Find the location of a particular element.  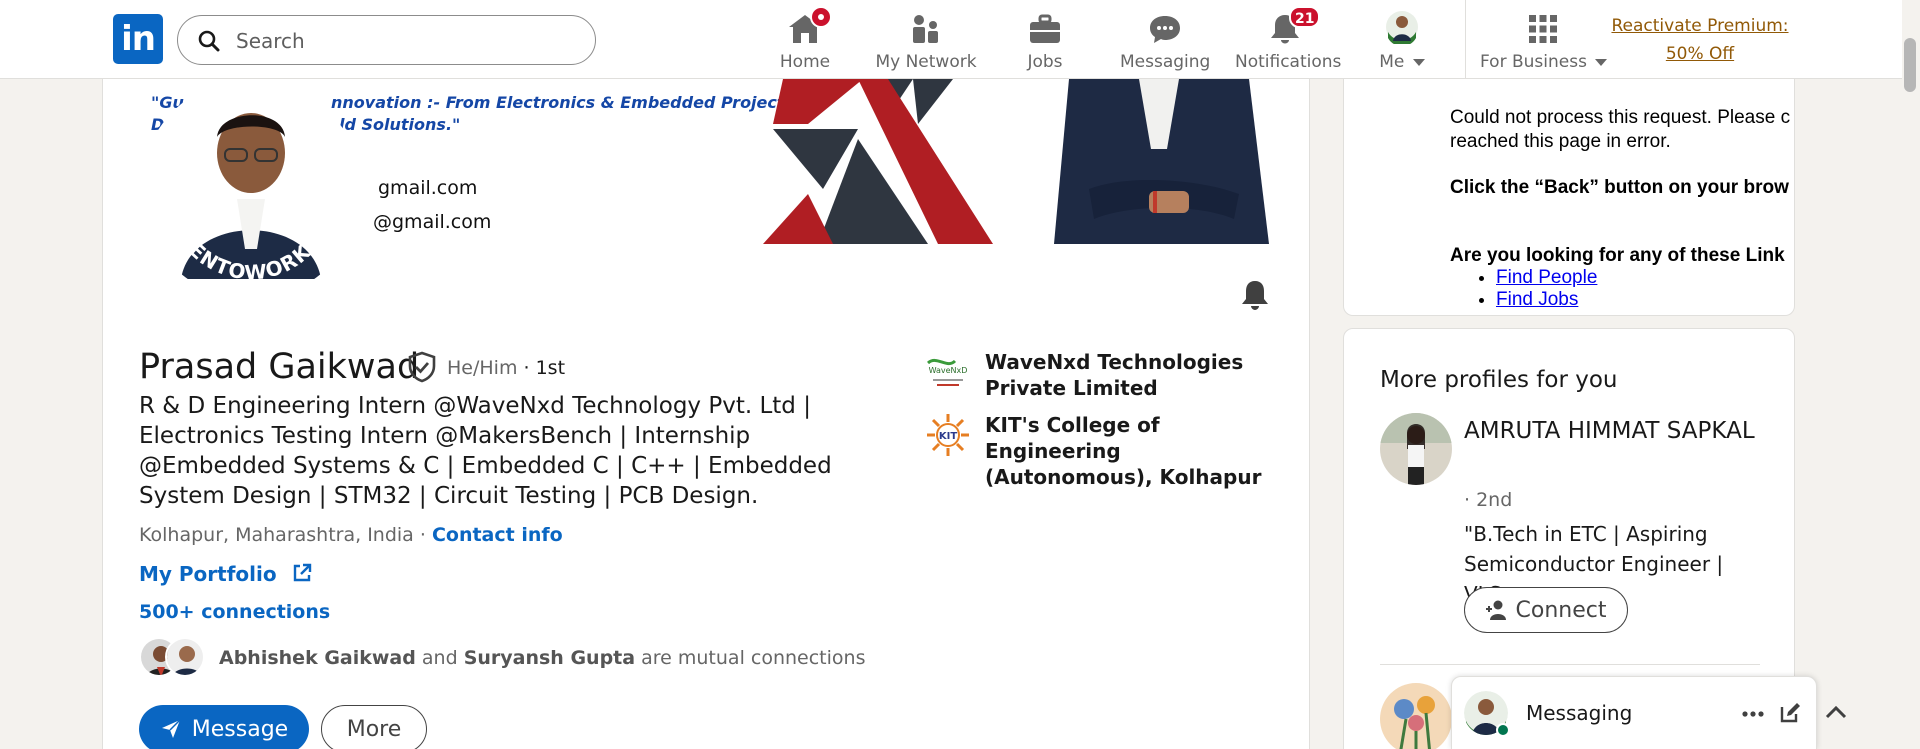

send-icon is located at coordinates (171, 728).